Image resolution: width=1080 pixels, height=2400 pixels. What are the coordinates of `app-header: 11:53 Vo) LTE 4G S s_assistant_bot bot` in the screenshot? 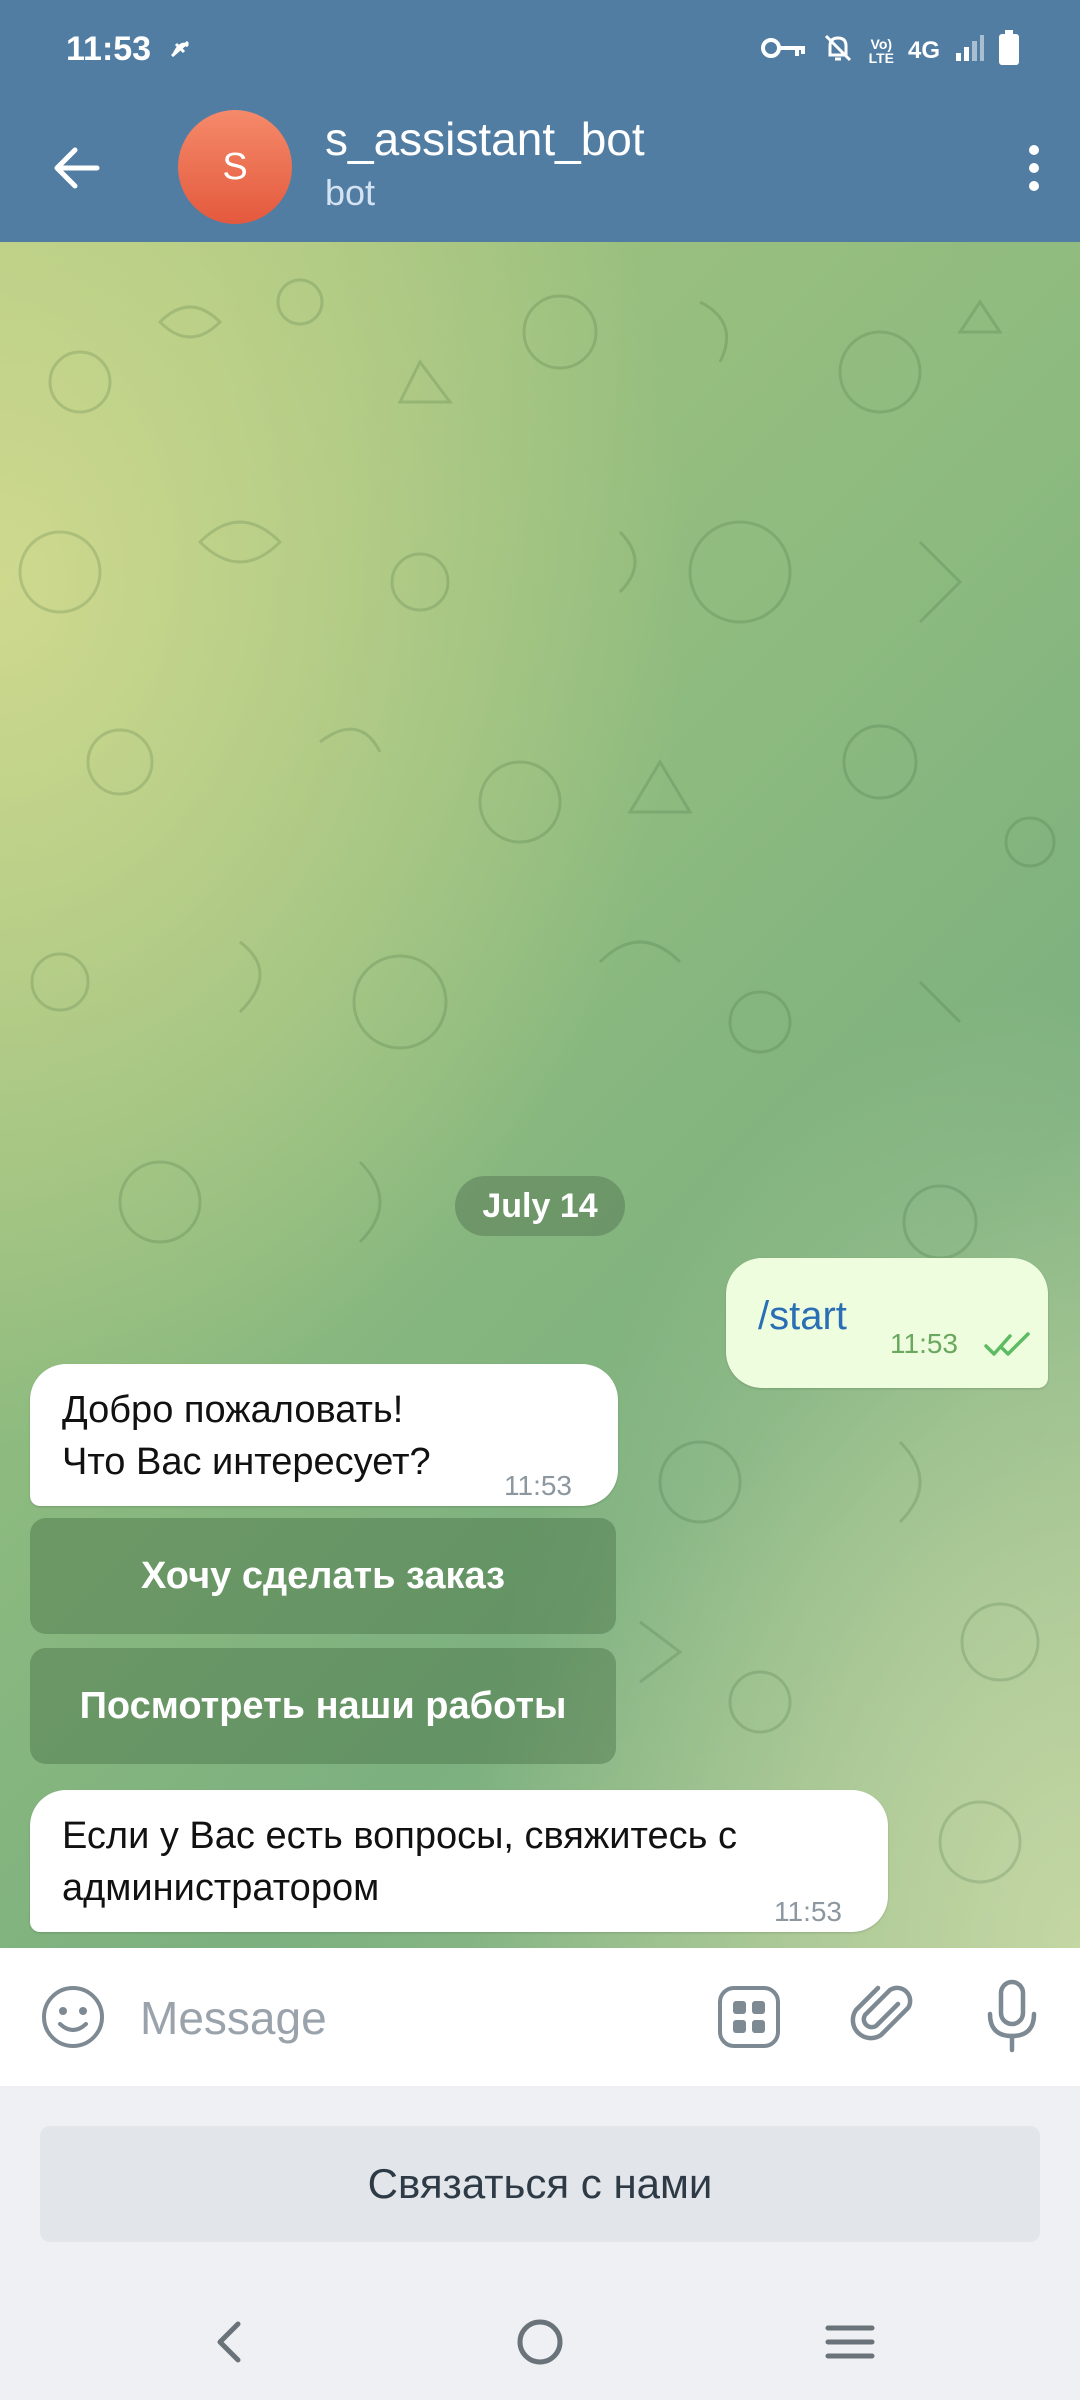 It's located at (540, 121).